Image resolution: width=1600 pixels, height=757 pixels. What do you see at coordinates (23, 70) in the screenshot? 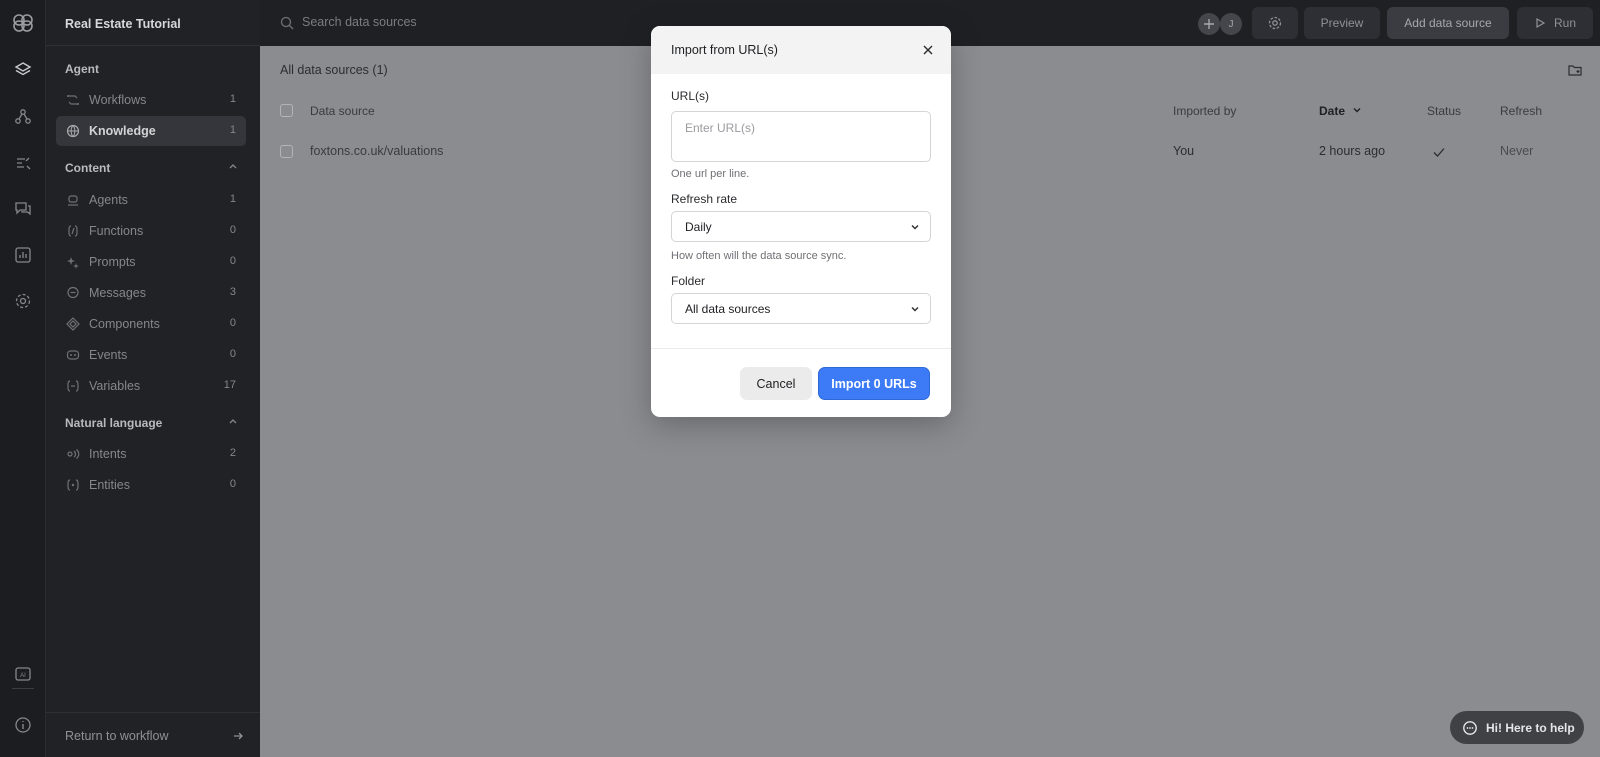
I see `layers-icon` at bounding box center [23, 70].